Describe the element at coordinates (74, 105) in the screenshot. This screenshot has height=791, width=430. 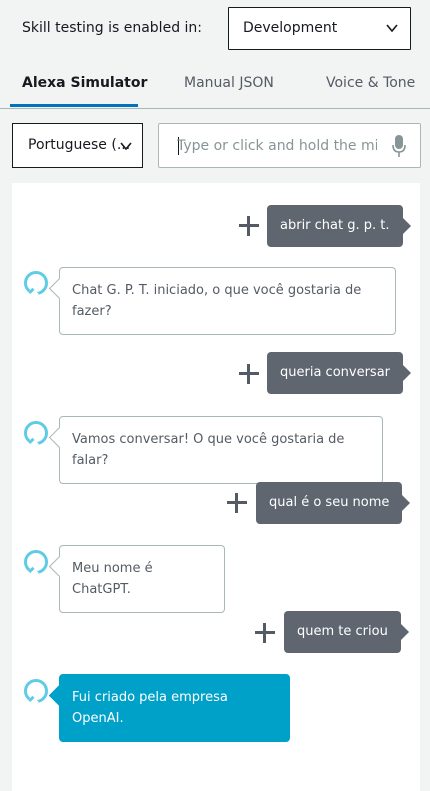
I see `active-tab-indicator` at that location.